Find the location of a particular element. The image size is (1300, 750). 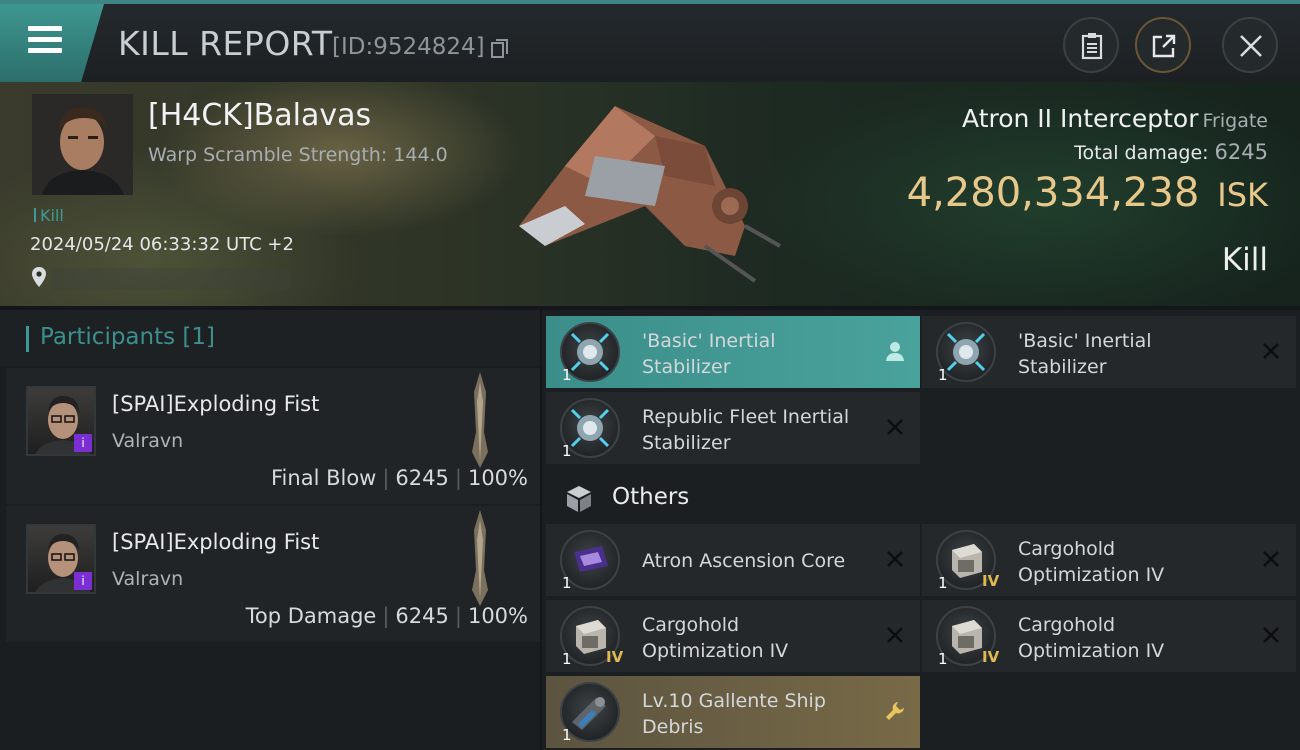

ship-image is located at coordinates (650, 194).